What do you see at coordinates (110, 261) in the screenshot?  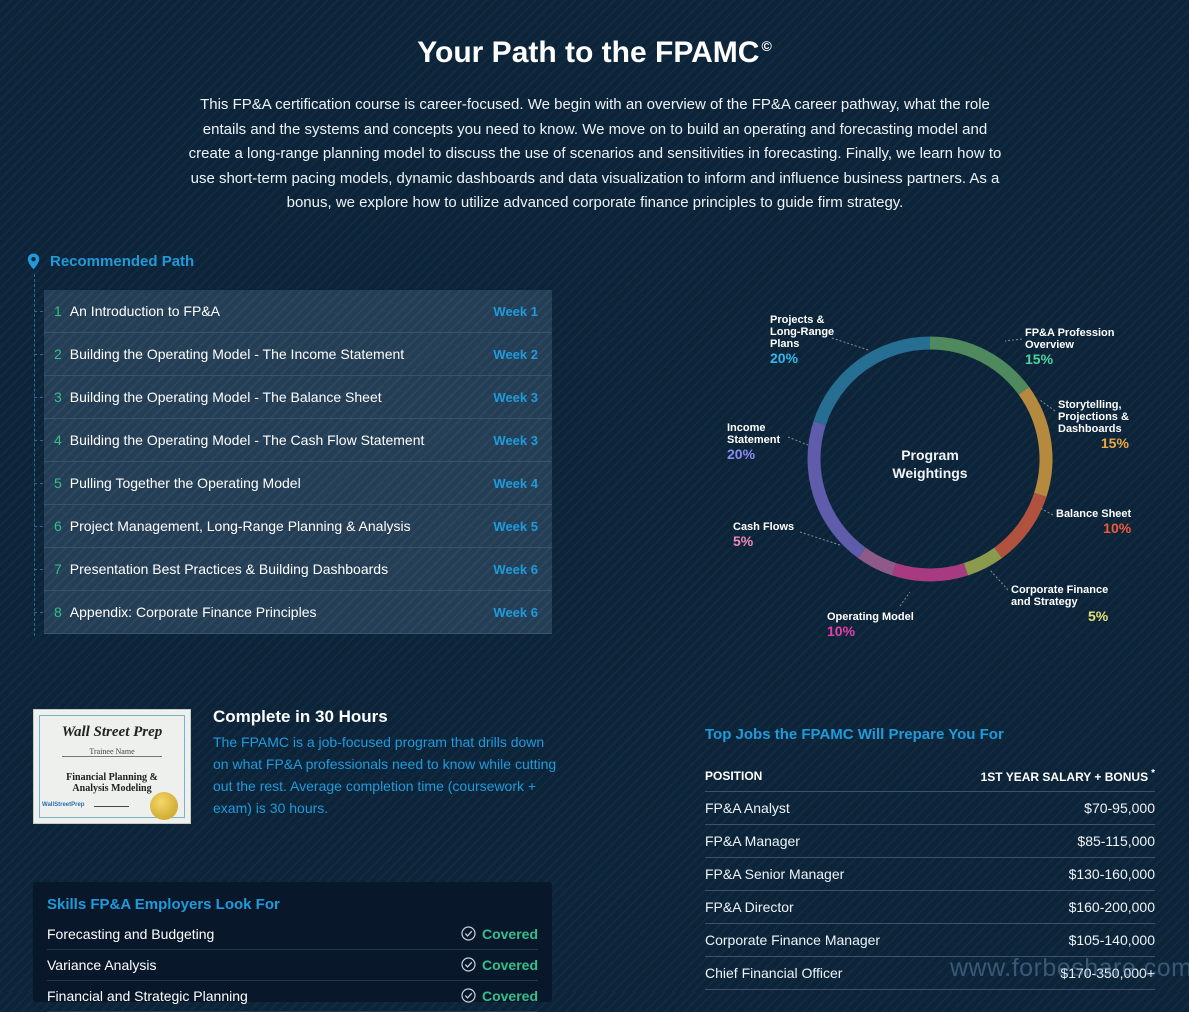 I see `recommended-path-header: Recommended Path` at bounding box center [110, 261].